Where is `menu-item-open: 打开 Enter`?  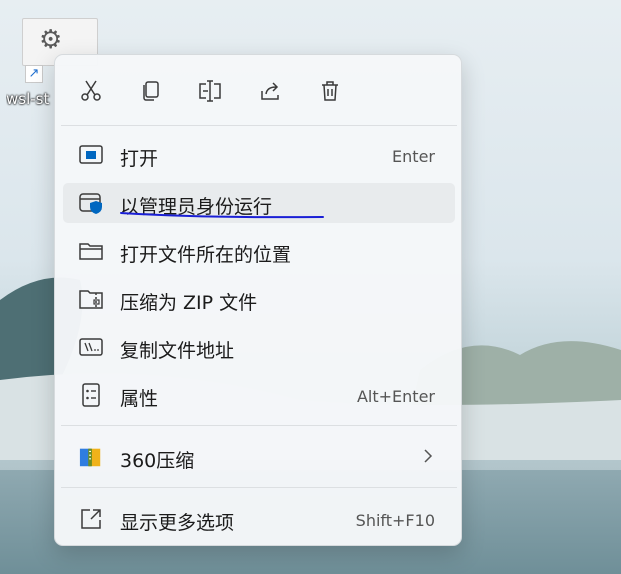 menu-item-open: 打开 Enter is located at coordinates (259, 155).